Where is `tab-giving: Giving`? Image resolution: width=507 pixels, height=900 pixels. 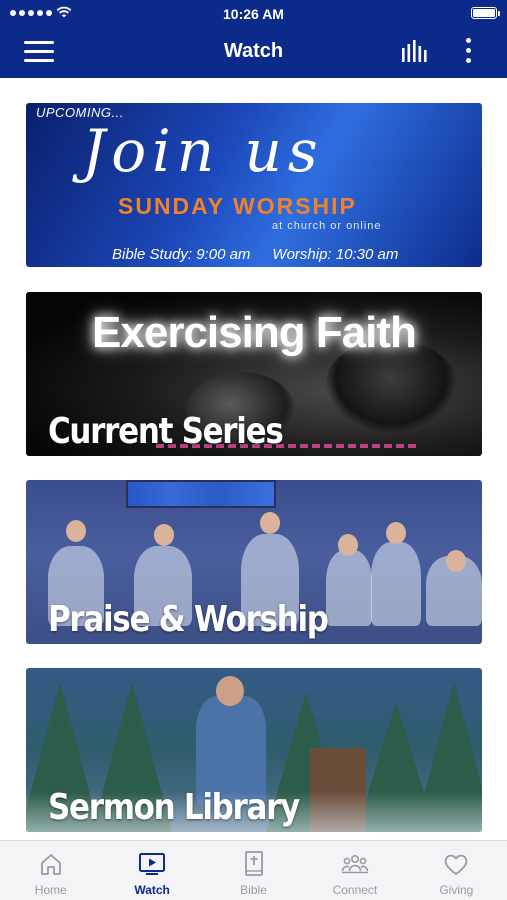
tab-giving: Giving is located at coordinates (456, 870).